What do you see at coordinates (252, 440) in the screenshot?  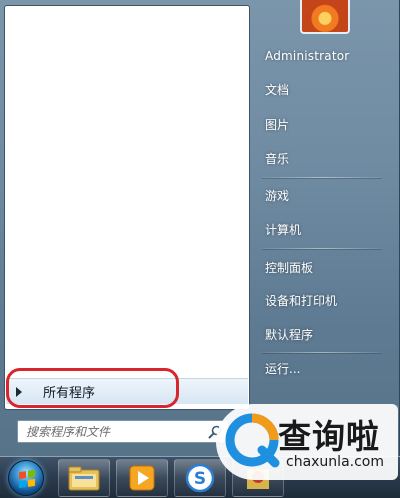 I see `chaxunla-logo-icon` at bounding box center [252, 440].